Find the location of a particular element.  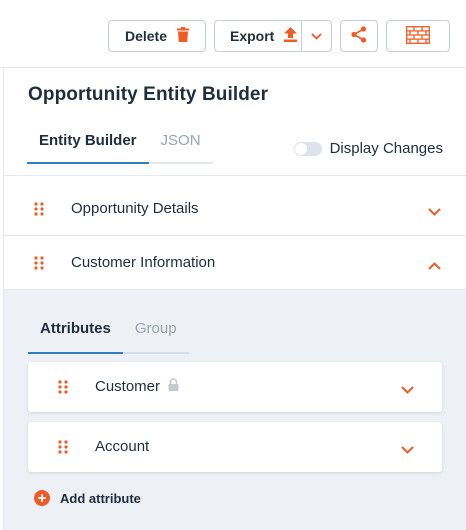

tab-attributes: Attributes is located at coordinates (75, 333).